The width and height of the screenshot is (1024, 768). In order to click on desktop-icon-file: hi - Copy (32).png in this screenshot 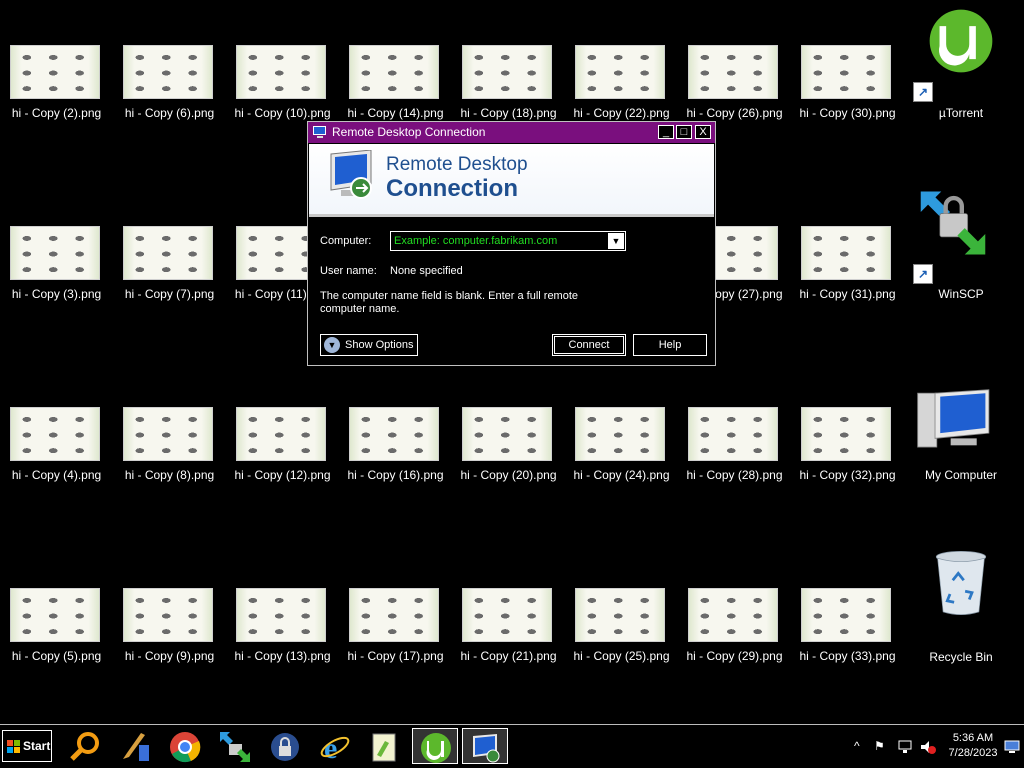, I will do `click(847, 450)`.